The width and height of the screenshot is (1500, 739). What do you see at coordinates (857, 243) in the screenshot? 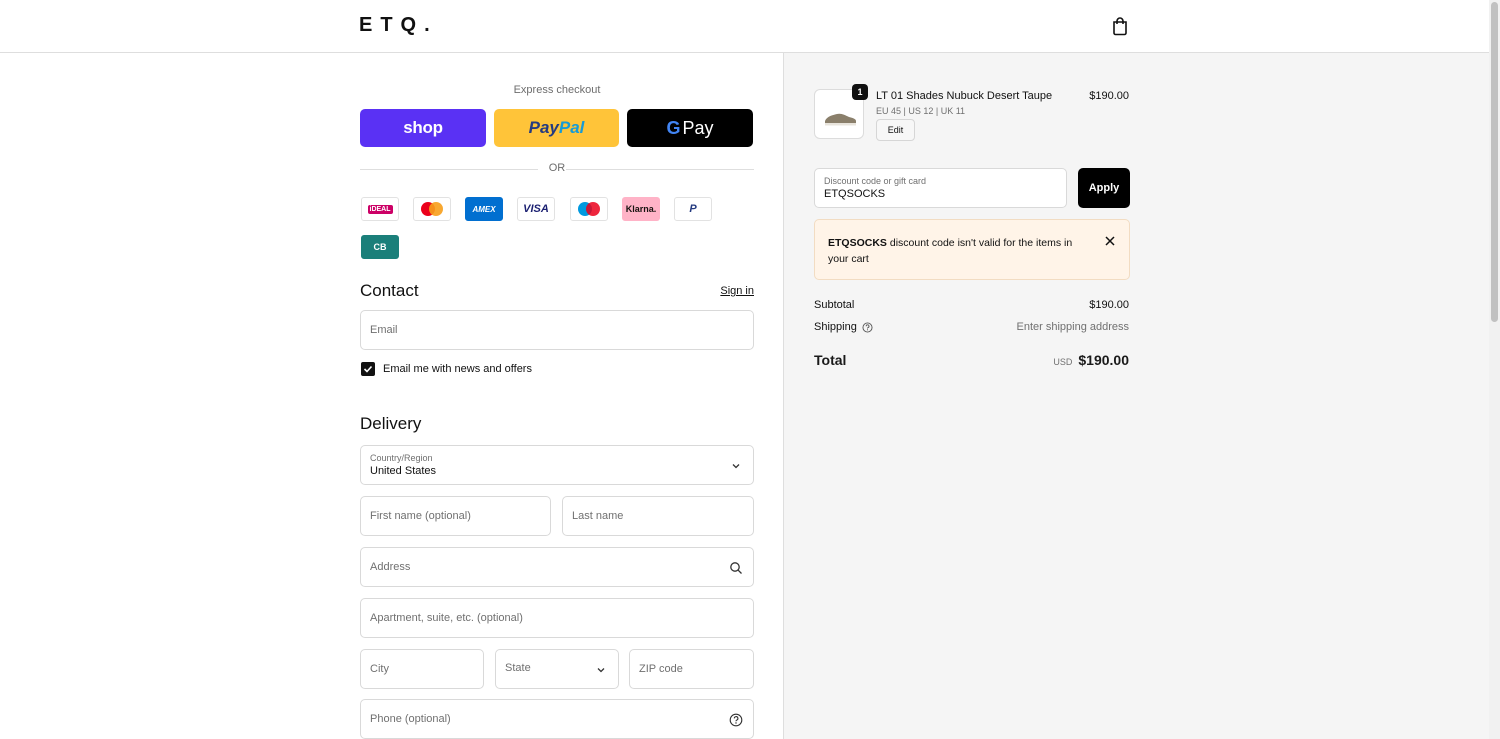
I see `alert-code: ETQSOCKS` at bounding box center [857, 243].